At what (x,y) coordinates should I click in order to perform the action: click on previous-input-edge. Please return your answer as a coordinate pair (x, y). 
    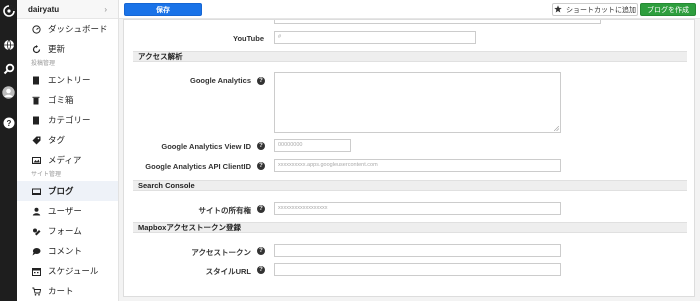
    Looking at the image, I should click on (437, 22).